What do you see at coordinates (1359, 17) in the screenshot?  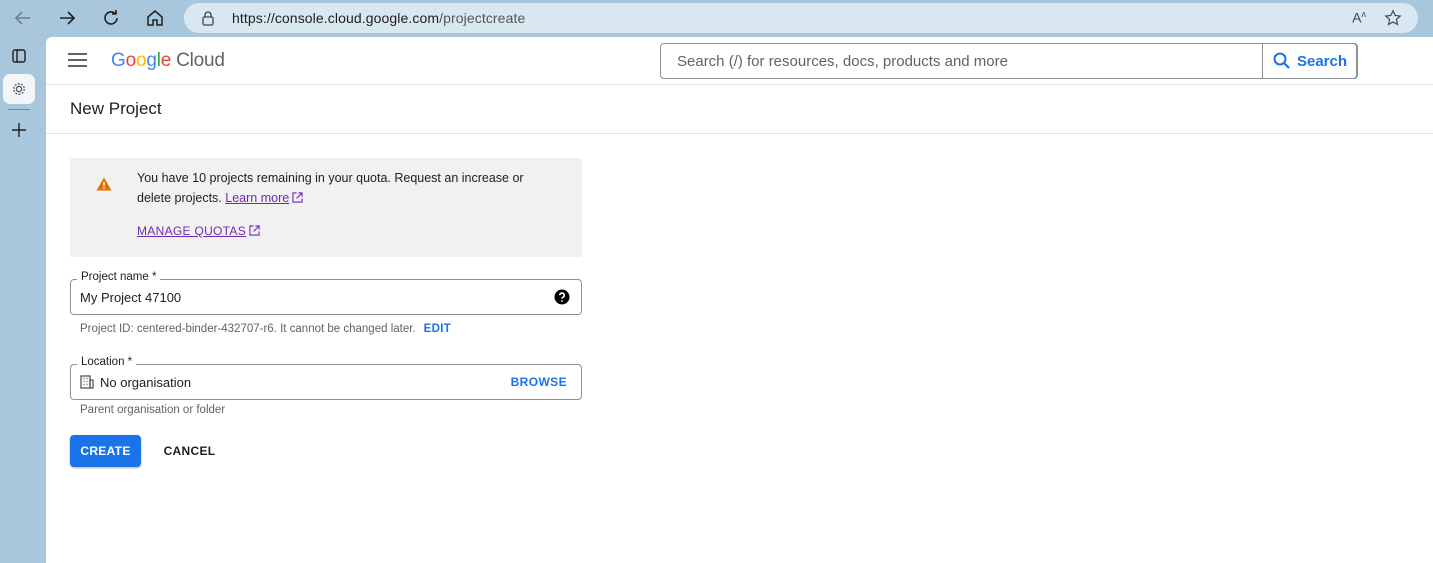 I see `read-aloud-icon: Aʌ` at bounding box center [1359, 17].